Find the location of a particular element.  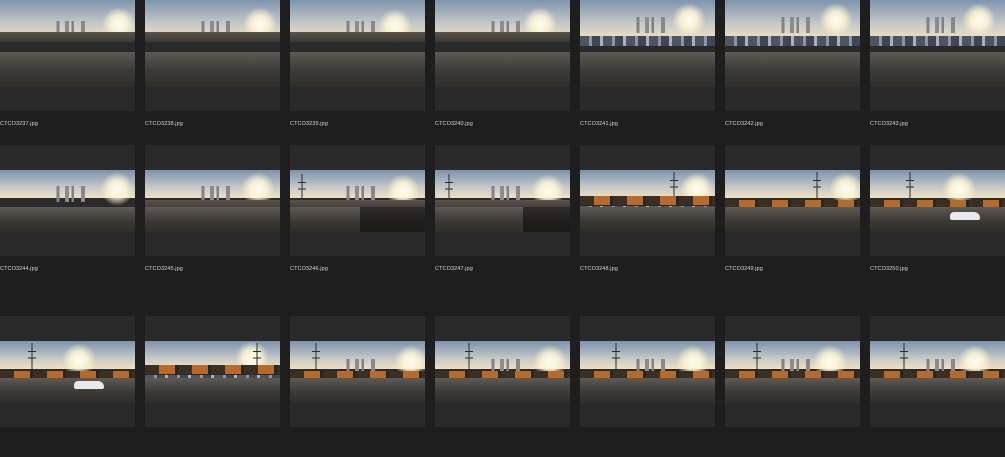

thumbnail-filename: CTCO3242.jpg is located at coordinates (744, 124).